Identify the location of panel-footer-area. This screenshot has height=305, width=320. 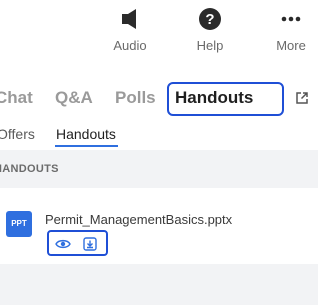
(159, 284).